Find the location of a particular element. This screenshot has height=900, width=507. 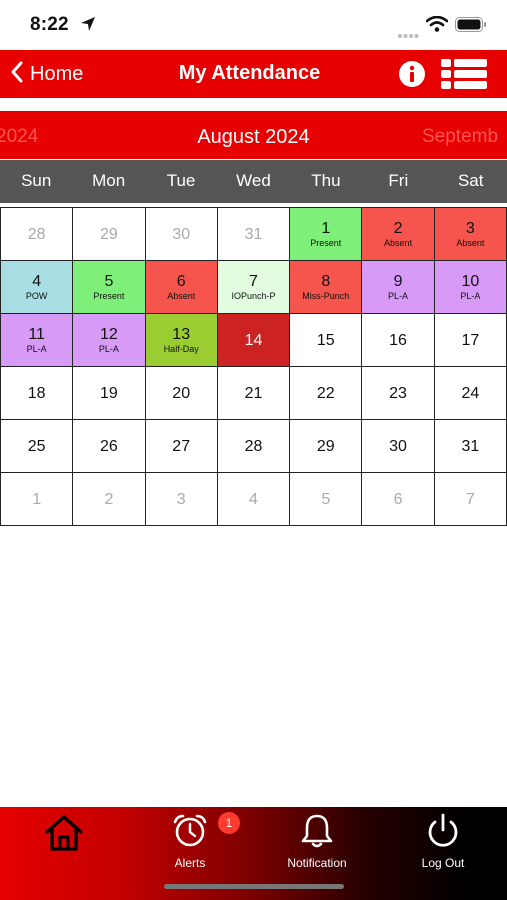

day-number: 5 is located at coordinates (326, 499).